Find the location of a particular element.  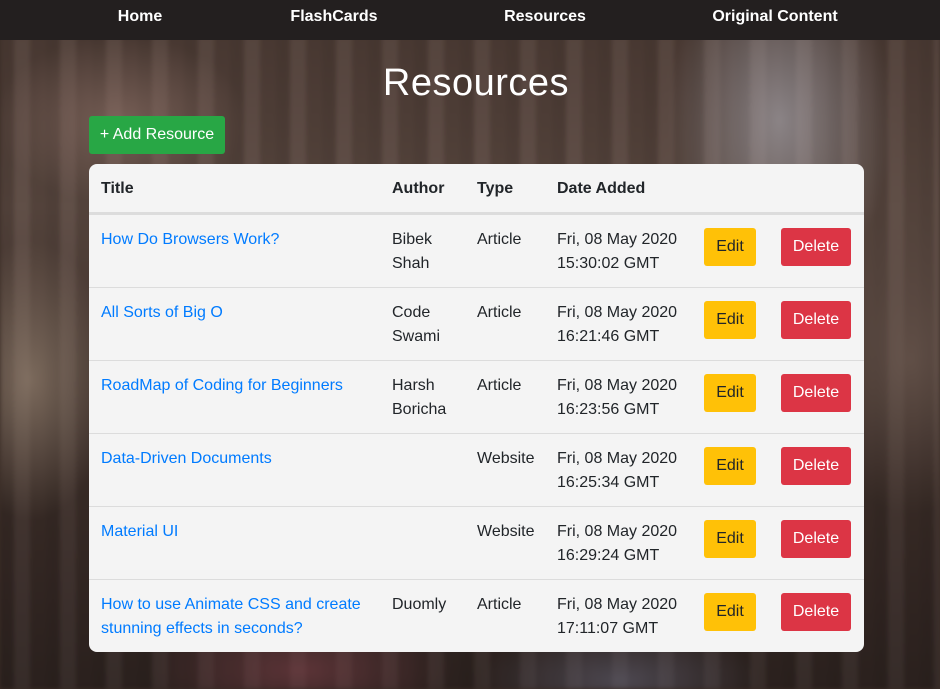

nav-original-content-link: Original Content is located at coordinates (774, 17).